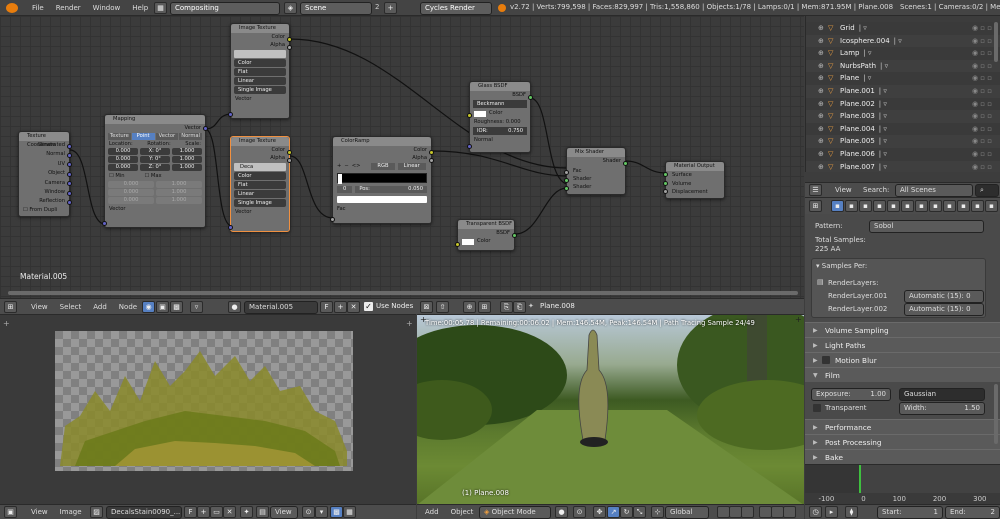  Describe the element at coordinates (167, 136) in the screenshot. I see `tab-vector: Vector` at that location.